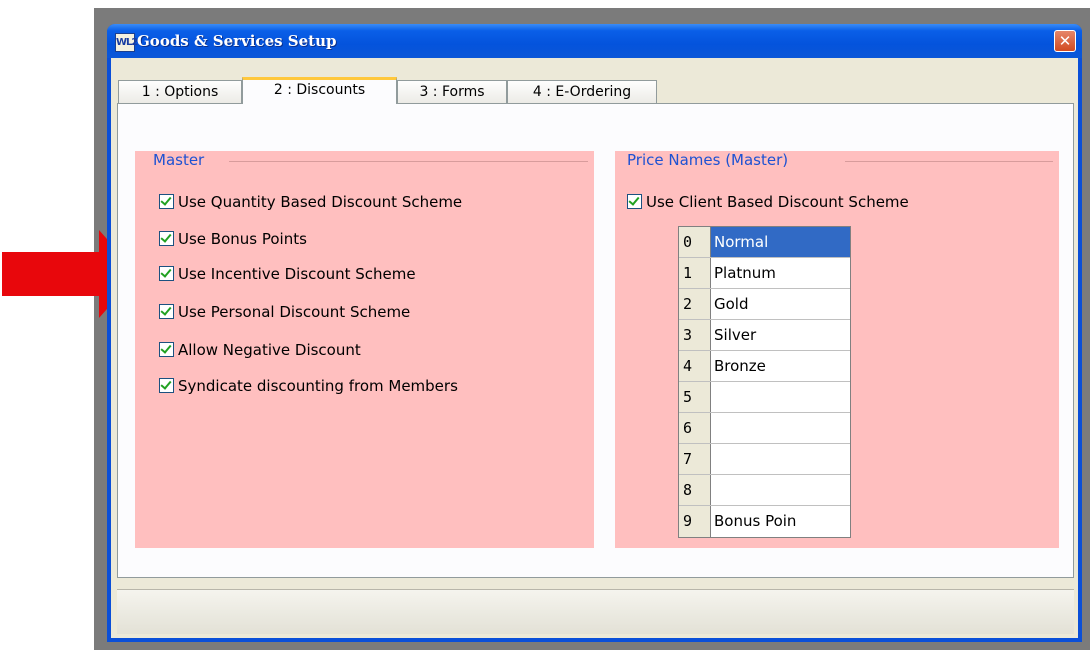  I want to click on checkbox-quantity-based-discount: Use Quantity Based Discount Scheme, so click(310, 202).